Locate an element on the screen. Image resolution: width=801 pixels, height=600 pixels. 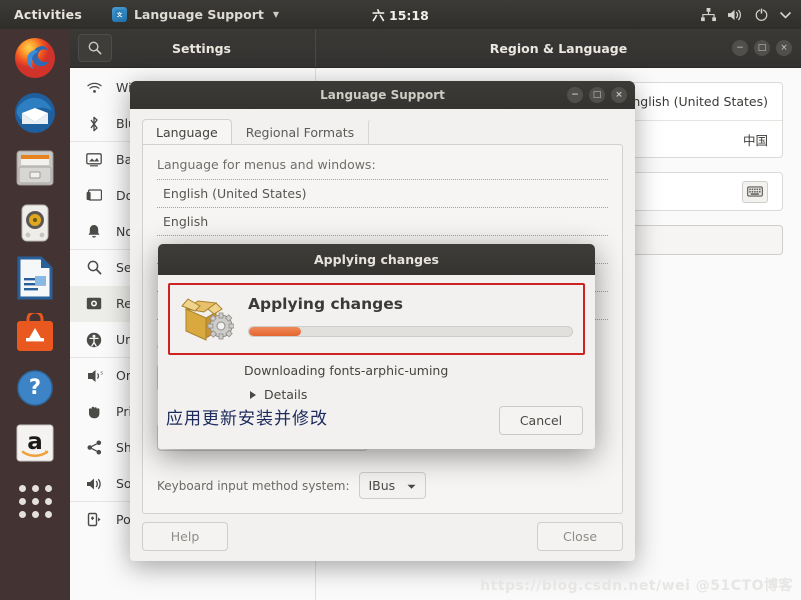
volume-icon is located at coordinates (735, 15).